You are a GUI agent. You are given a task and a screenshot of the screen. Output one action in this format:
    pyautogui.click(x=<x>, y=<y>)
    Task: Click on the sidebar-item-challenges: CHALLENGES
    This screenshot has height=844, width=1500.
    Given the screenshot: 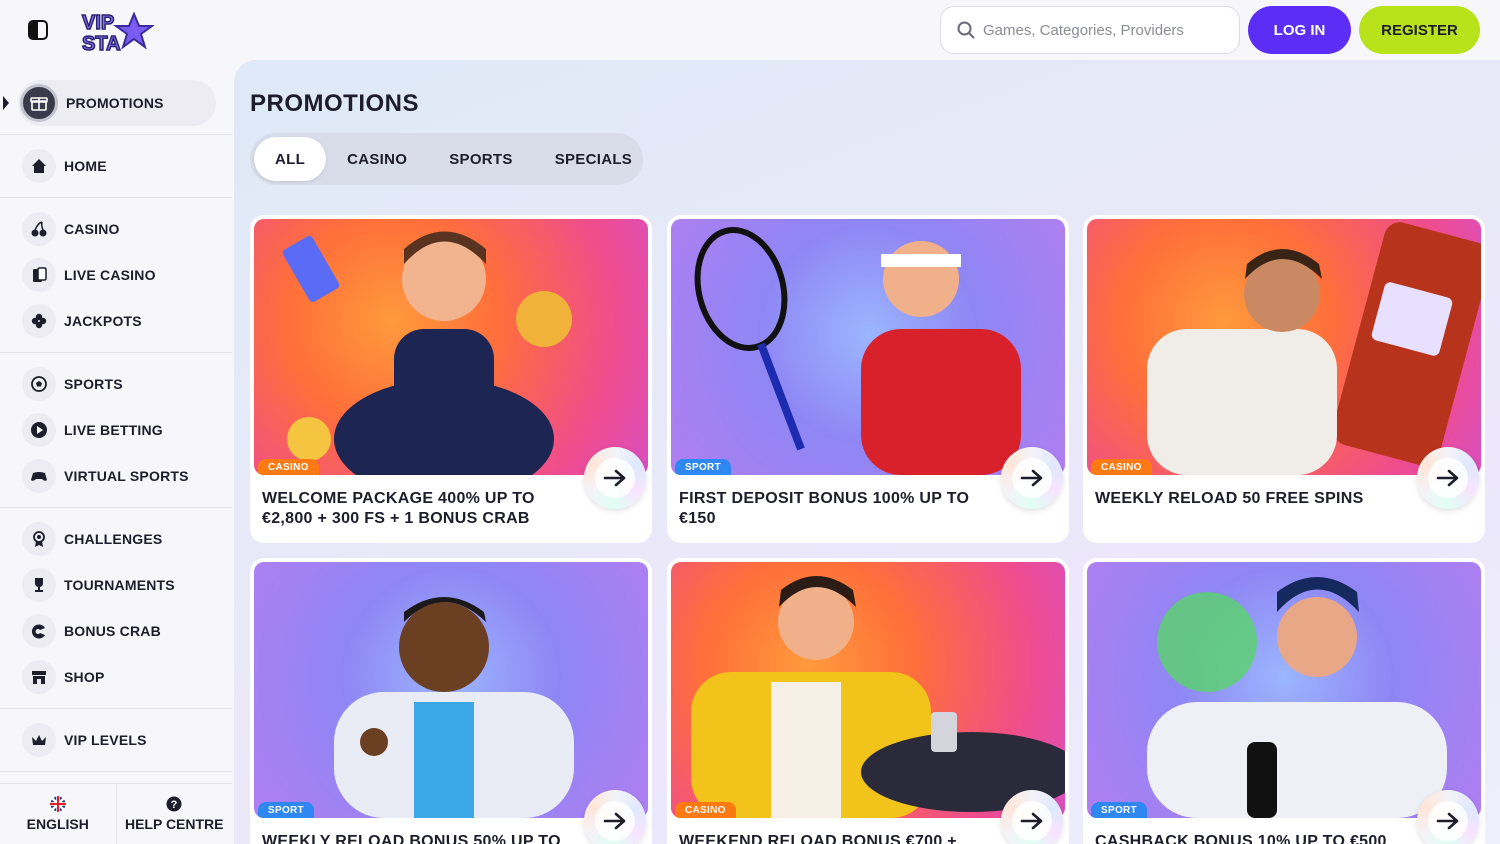 What is the action you would take?
    pyautogui.click(x=92, y=539)
    